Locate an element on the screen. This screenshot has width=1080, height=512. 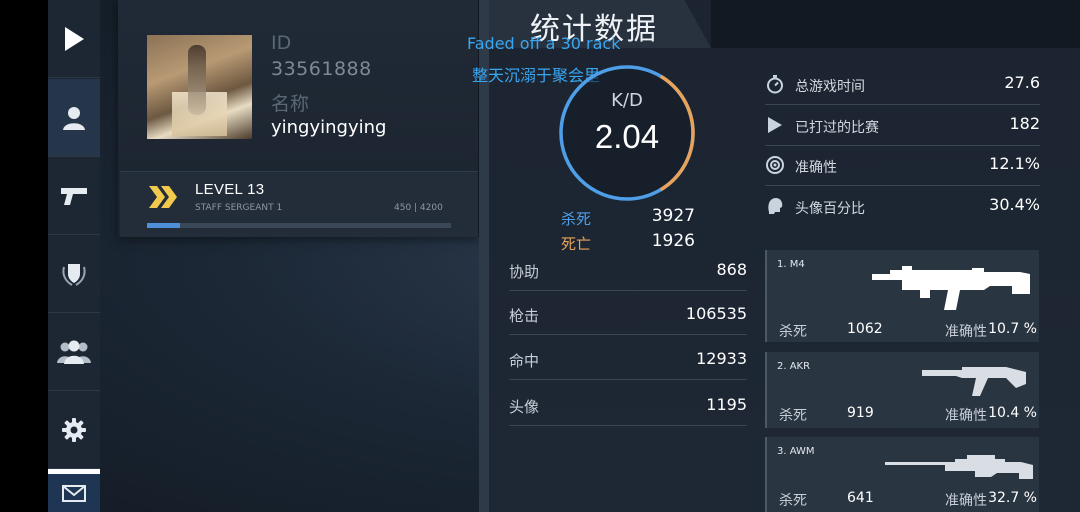
id-label: ID is located at coordinates (281, 43).